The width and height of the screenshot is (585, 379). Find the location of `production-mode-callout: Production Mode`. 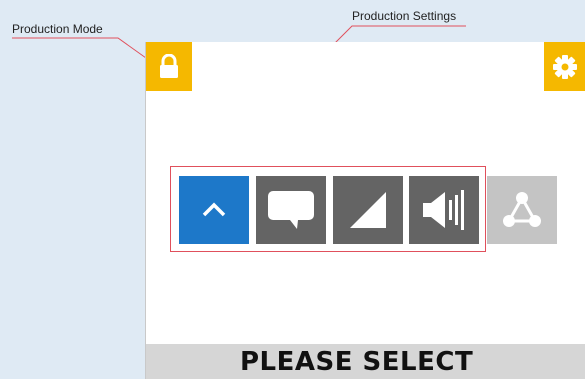

production-mode-callout: Production Mode is located at coordinates (57, 29).